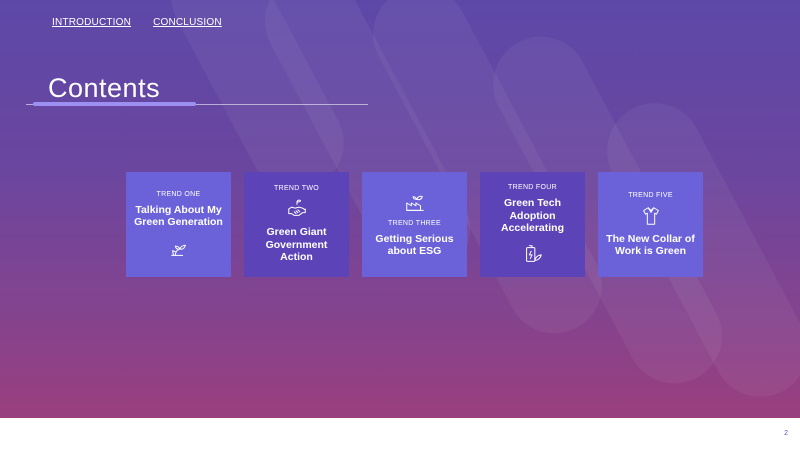 The height and width of the screenshot is (449, 800). Describe the element at coordinates (91, 22) in the screenshot. I see `nav-link-introduction: INTRODUCTION` at that location.